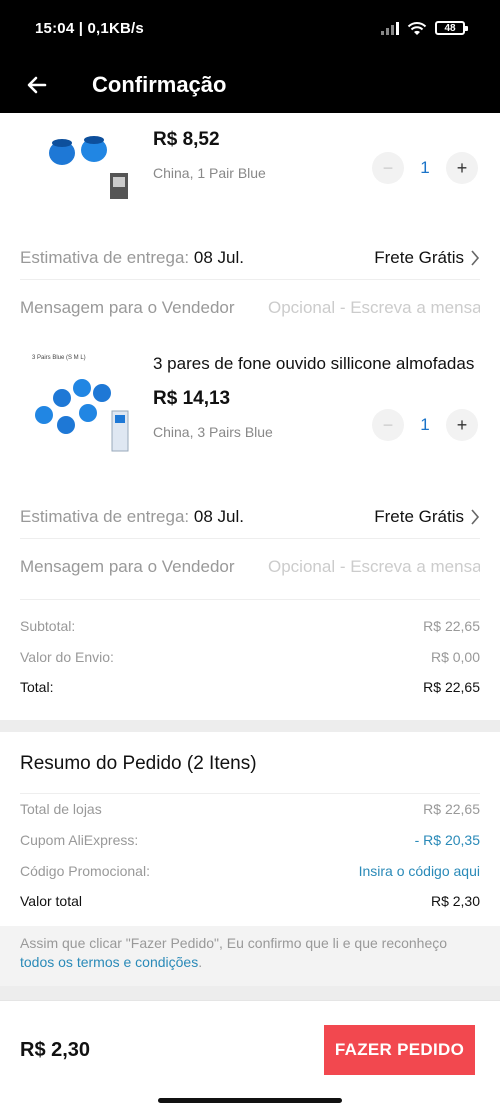 Image resolution: width=500 pixels, height=1111 pixels. I want to click on grand-total-label: Valor total, so click(51, 901).